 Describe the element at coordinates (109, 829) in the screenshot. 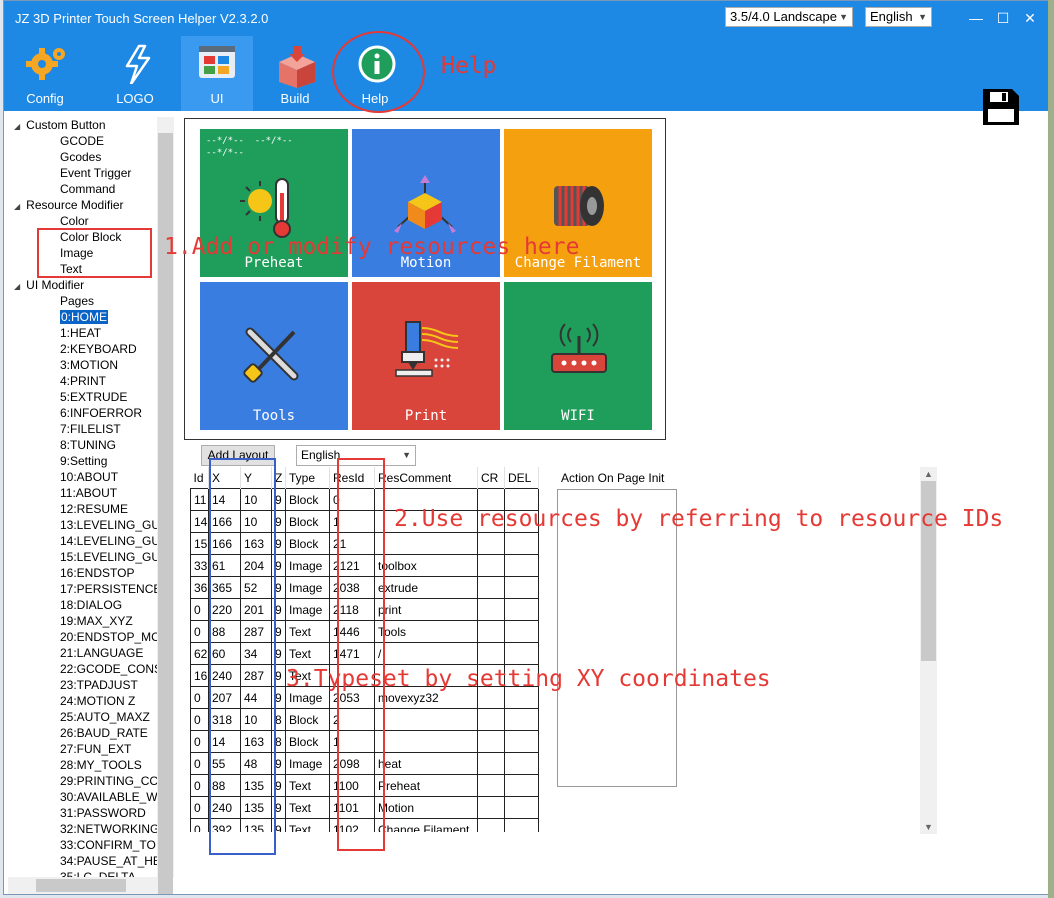

I see `tree-item: 32:NETWORKING` at that location.